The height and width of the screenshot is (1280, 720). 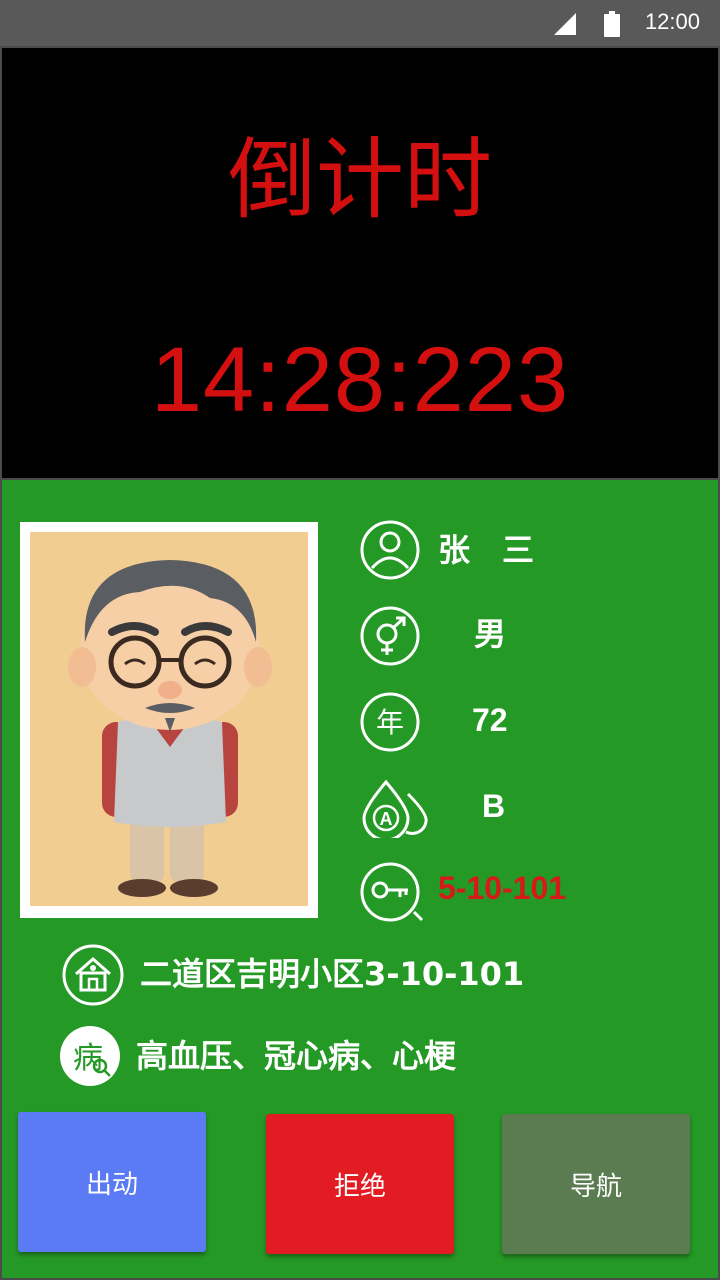 I want to click on key-icon, so click(x=392, y=892).